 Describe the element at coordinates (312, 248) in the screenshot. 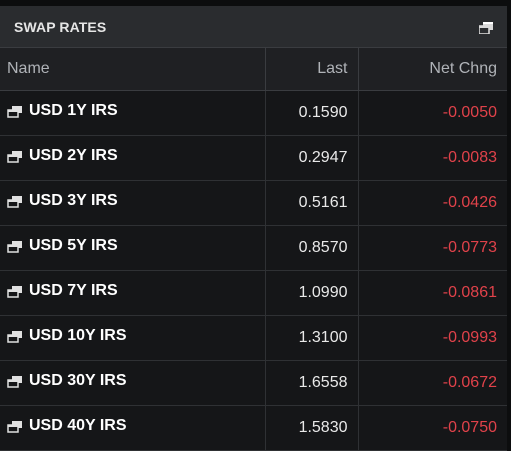

I see `last-value: 0.8570` at that location.